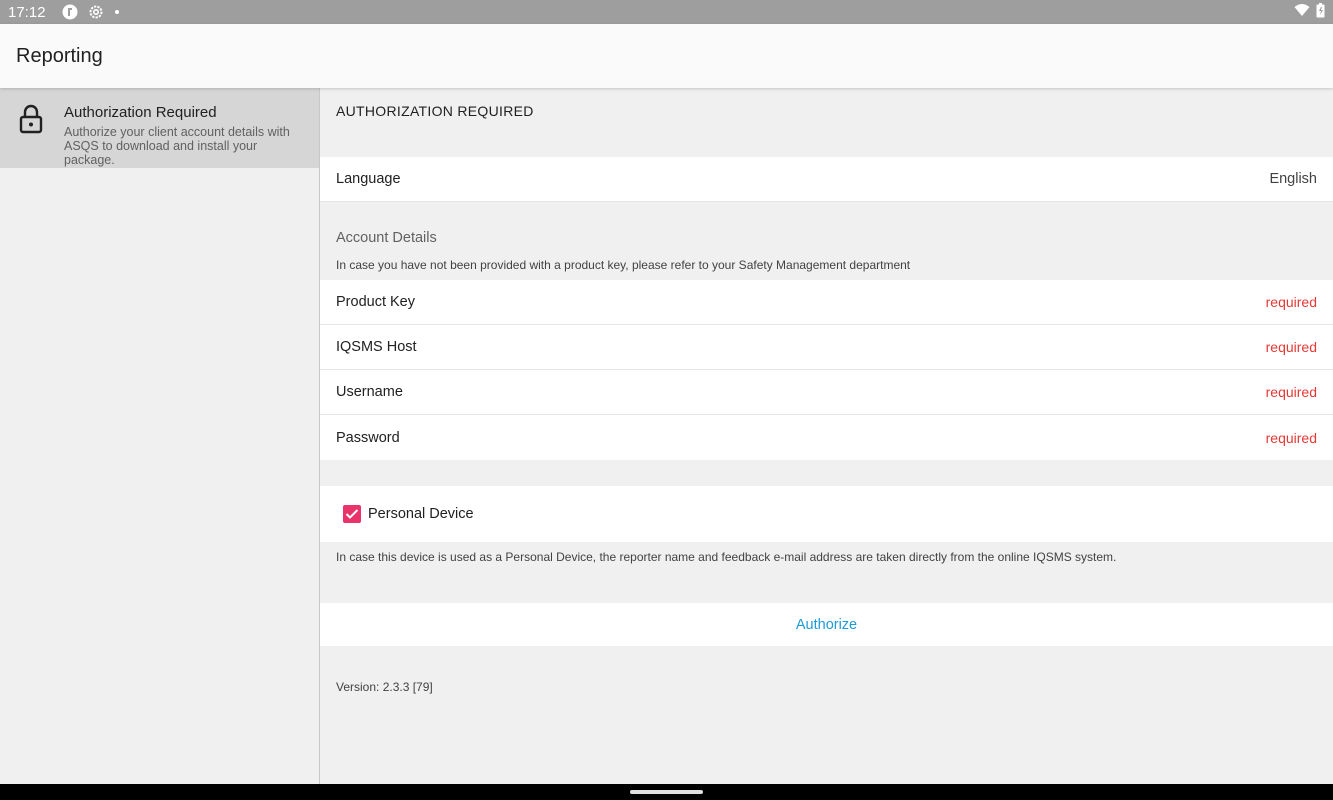 This screenshot has height=800, width=1333. I want to click on settings-gear-icon, so click(96, 12).